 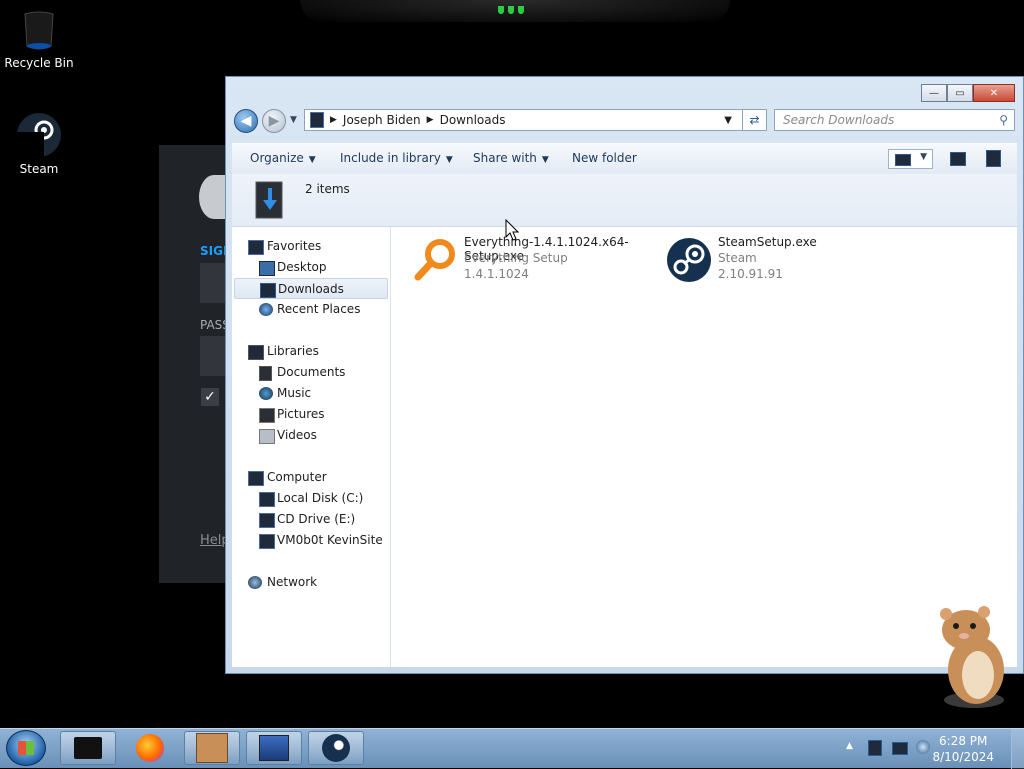 I want to click on action-center-icon, so click(x=875, y=748).